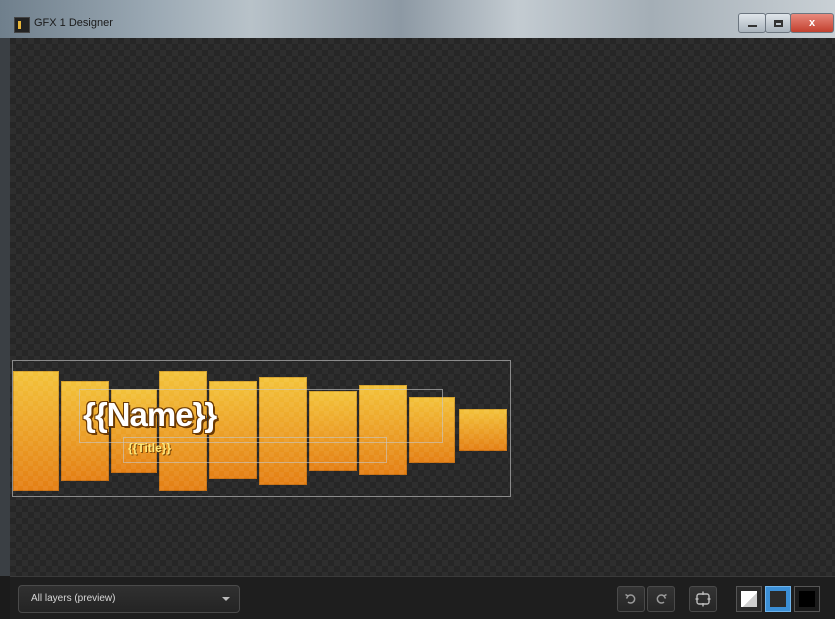 The height and width of the screenshot is (619, 835). Describe the element at coordinates (752, 23) in the screenshot. I see `minimize-button` at that location.